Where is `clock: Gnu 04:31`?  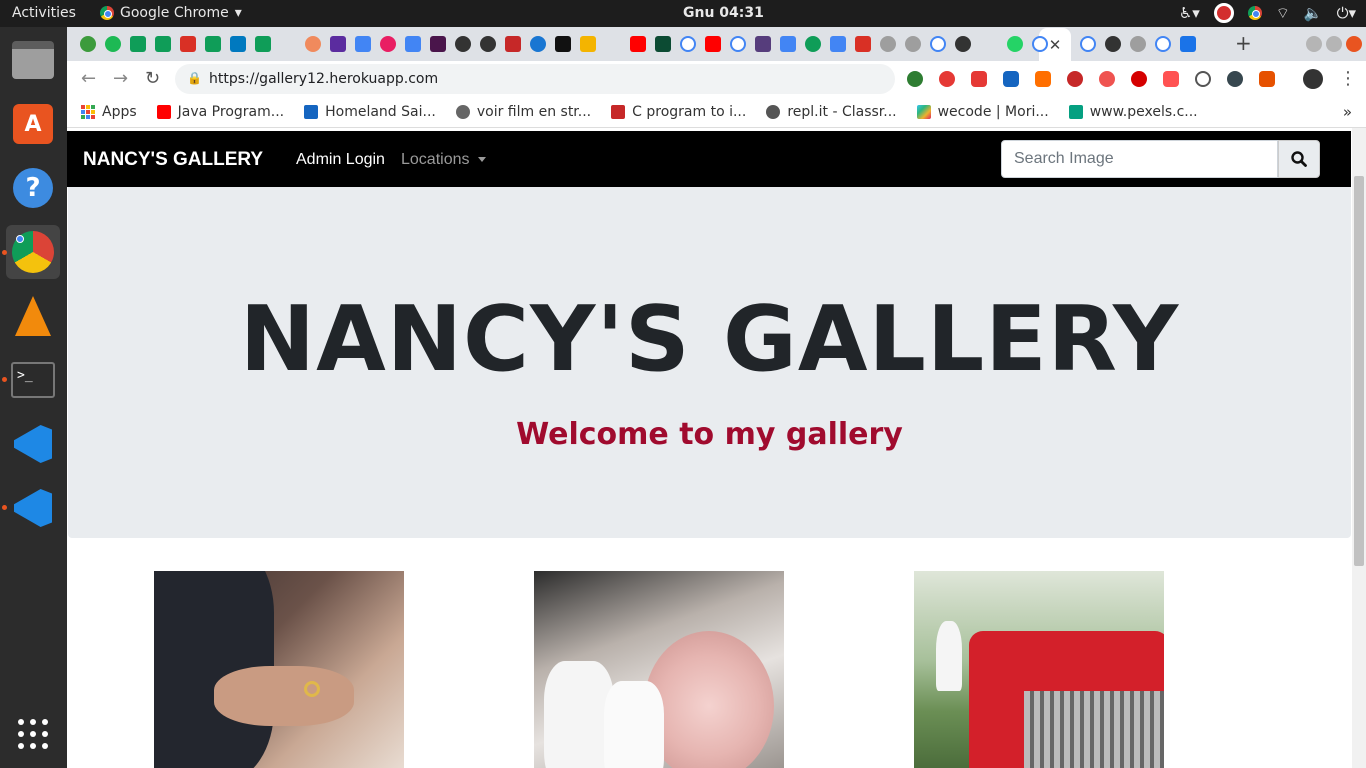 clock: Gnu 04:31 is located at coordinates (723, 13).